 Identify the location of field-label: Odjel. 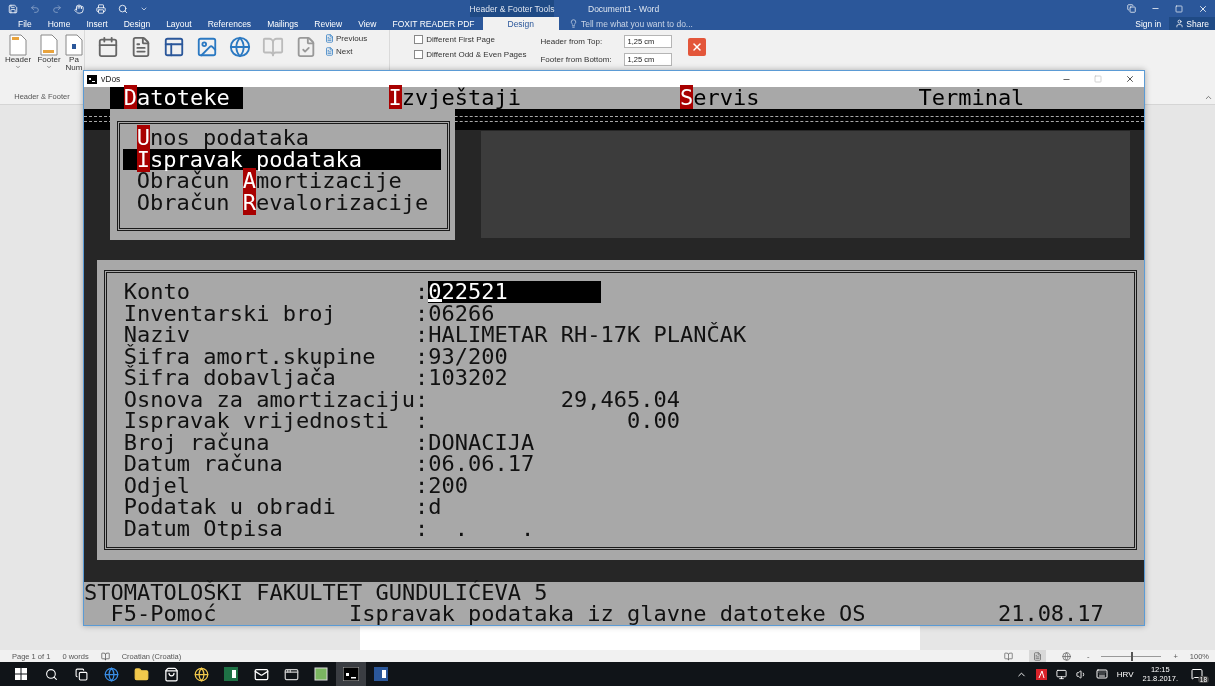
(157, 485).